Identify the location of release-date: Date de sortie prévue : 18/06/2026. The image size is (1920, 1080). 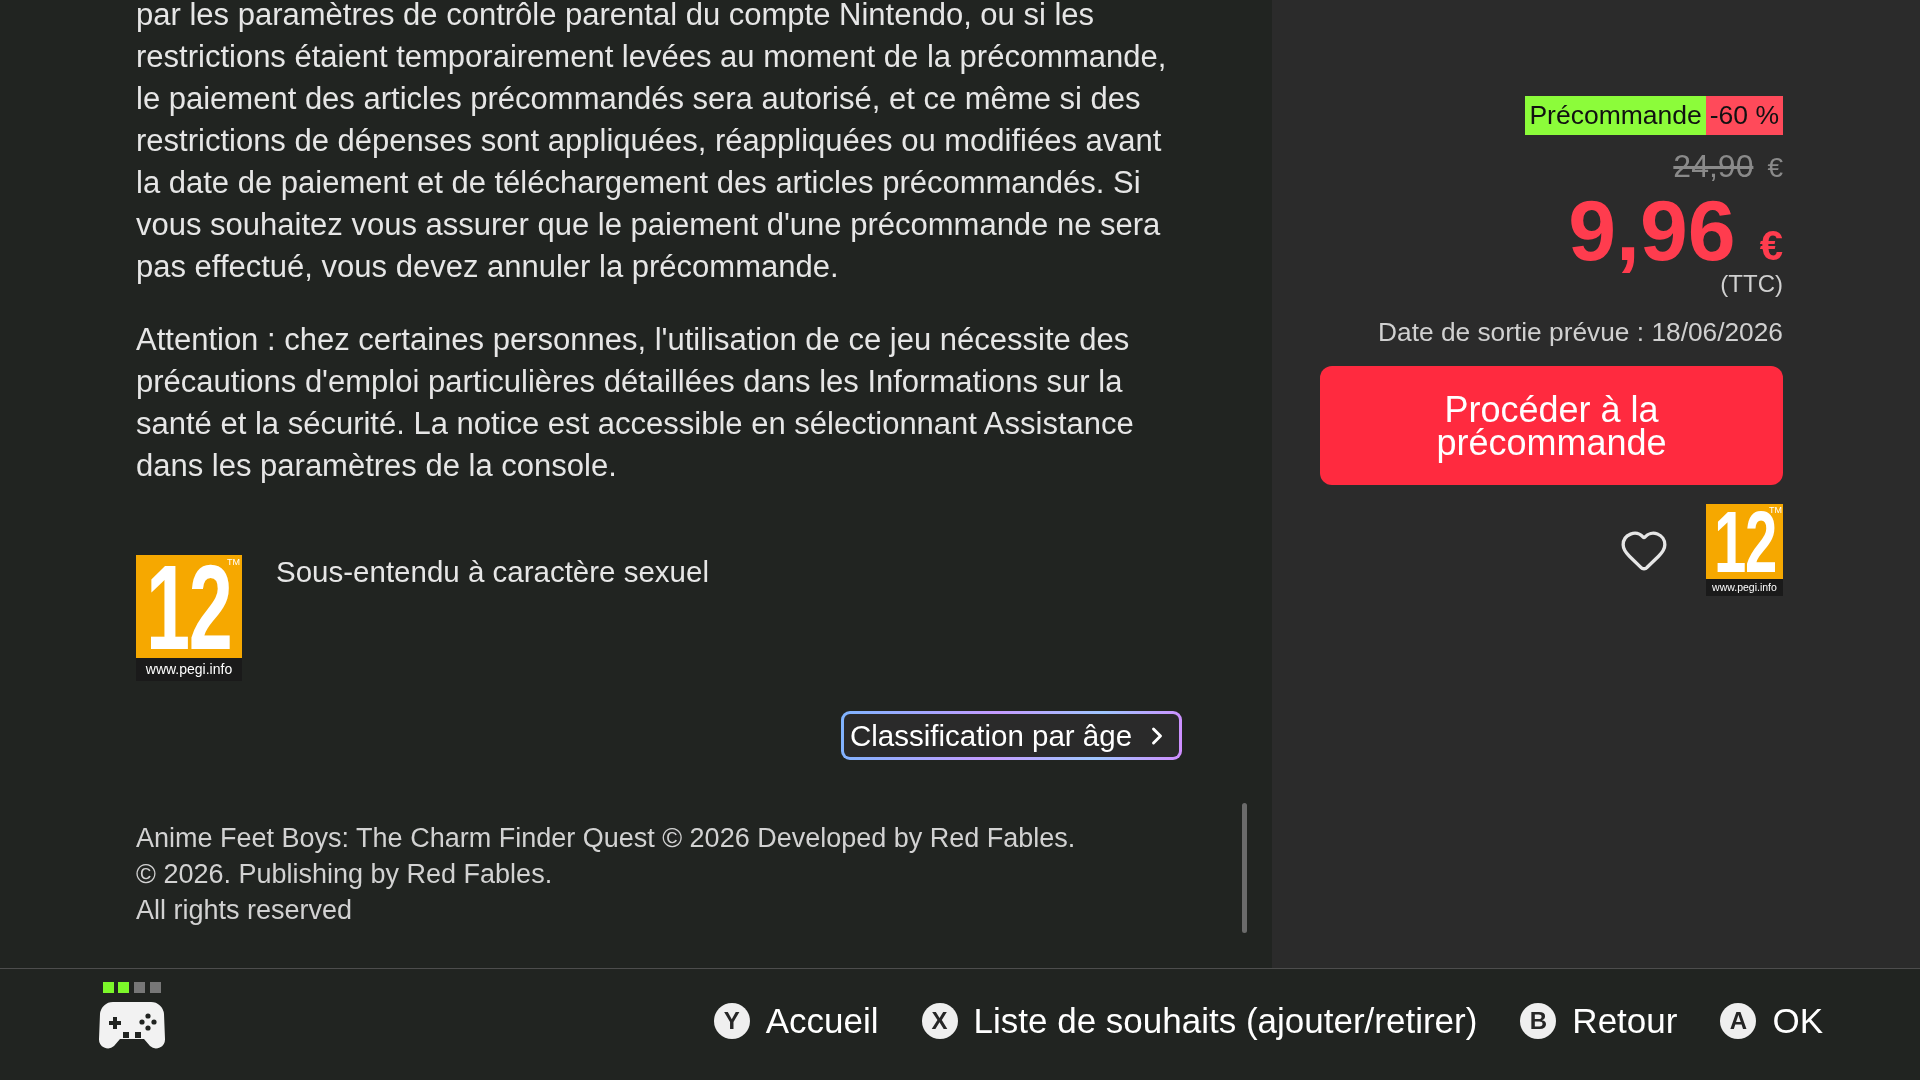
(1580, 332).